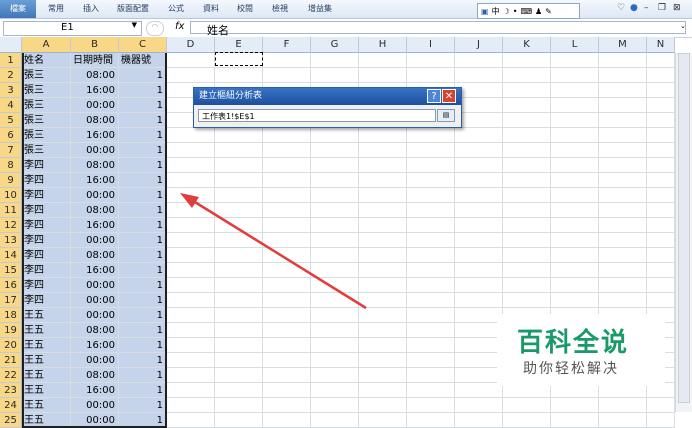  I want to click on cell-l25, so click(575, 420).